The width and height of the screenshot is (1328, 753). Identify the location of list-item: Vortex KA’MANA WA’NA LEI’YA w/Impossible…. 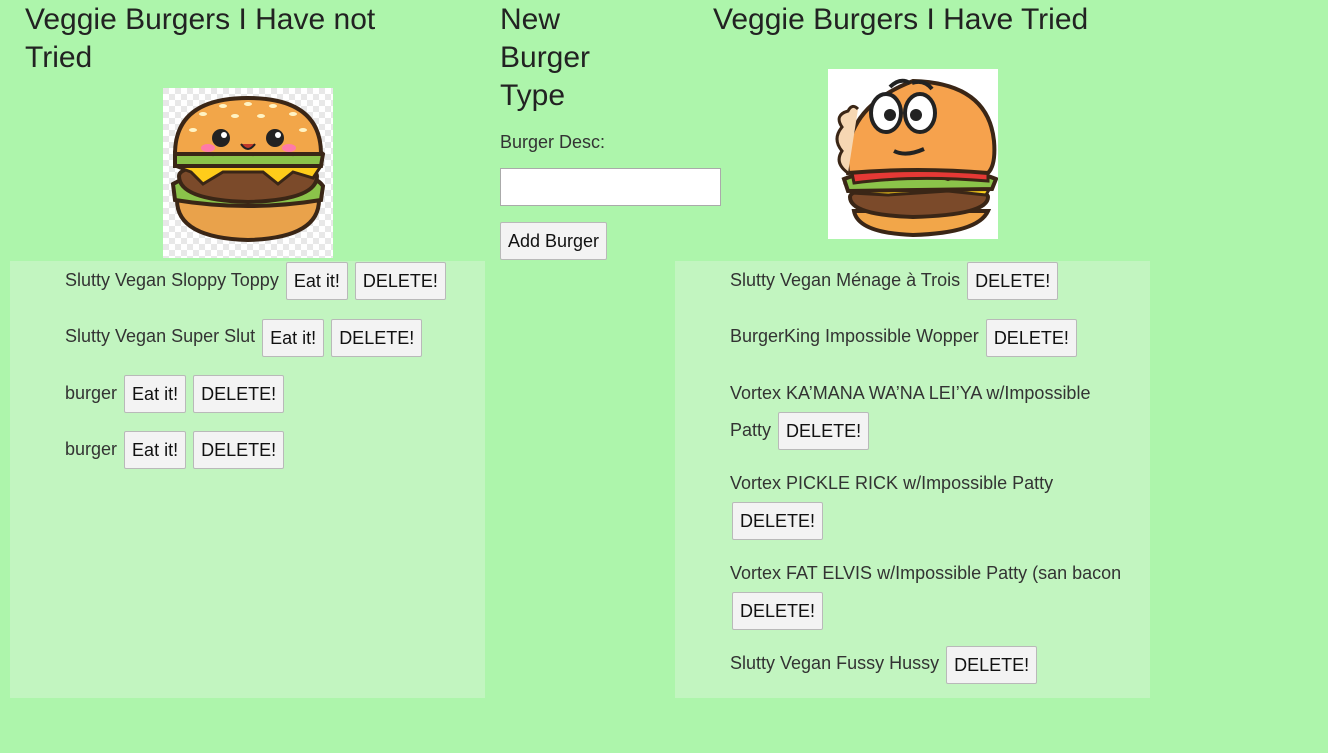
(940, 412).